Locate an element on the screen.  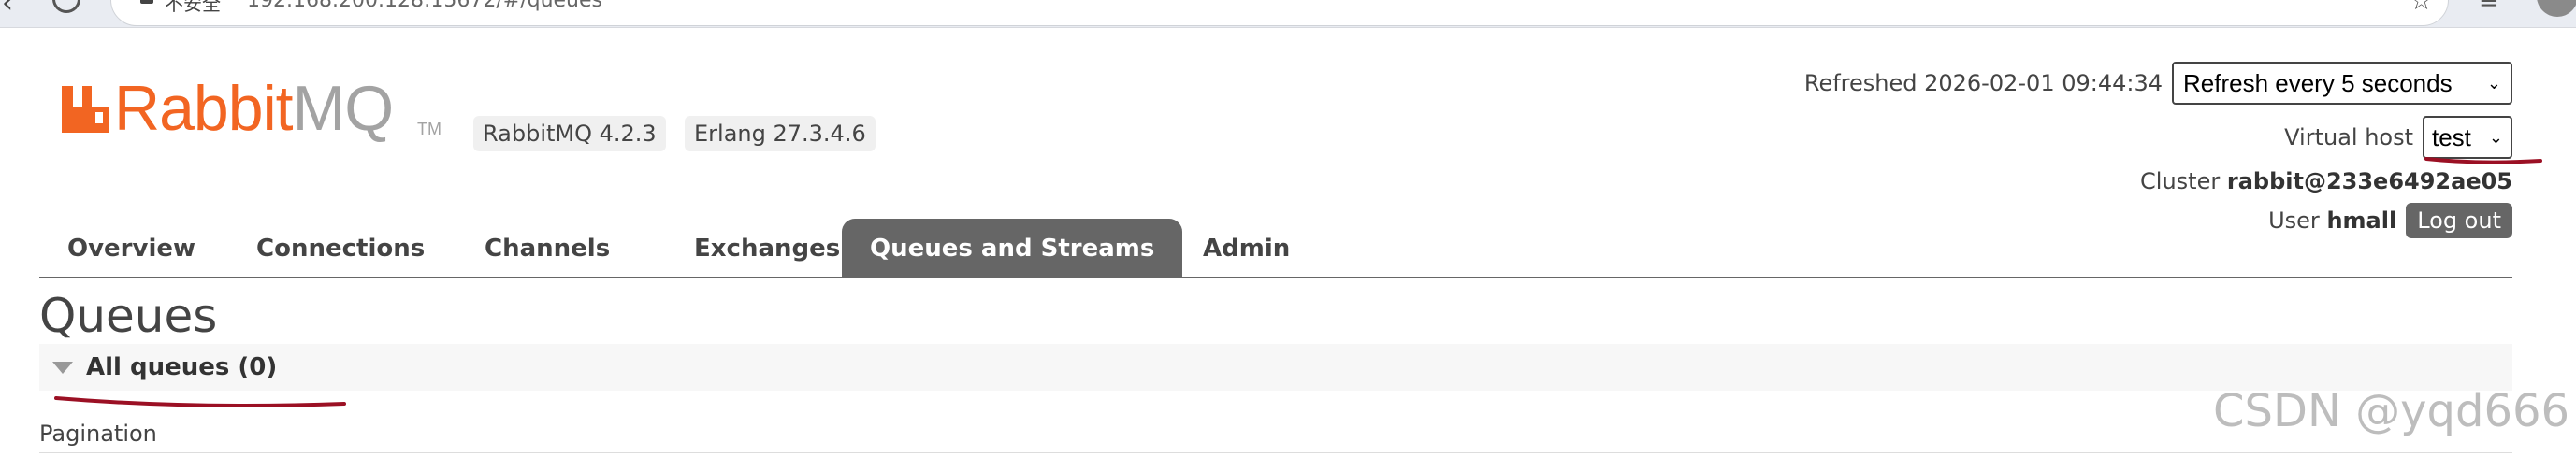
chevron-down-icon: ⌄ is located at coordinates (2493, 84).